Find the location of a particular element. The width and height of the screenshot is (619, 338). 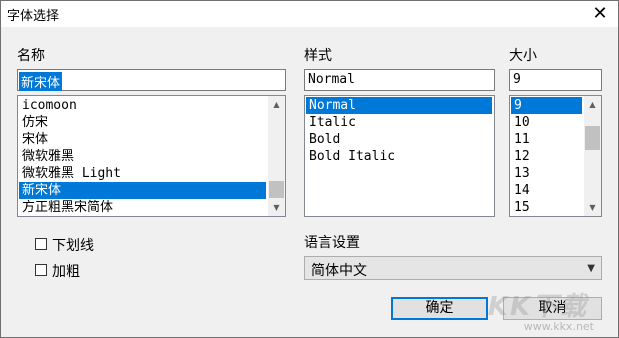

font-name-label: 名称 is located at coordinates (31, 56).